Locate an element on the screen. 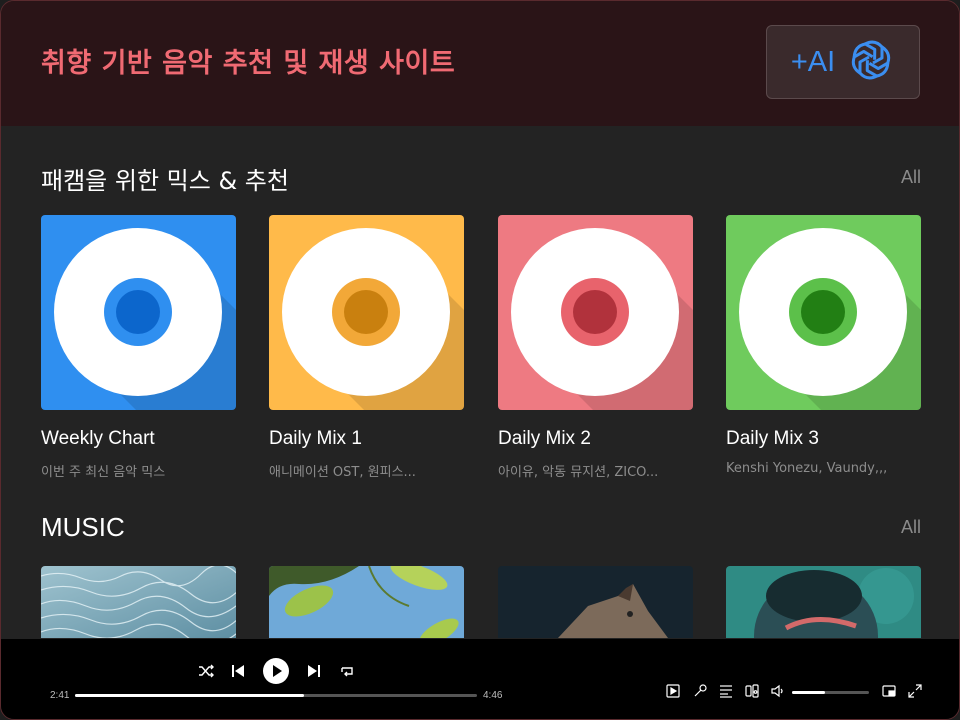 The image size is (960, 720). ai-button-label: +AI is located at coordinates (813, 61).